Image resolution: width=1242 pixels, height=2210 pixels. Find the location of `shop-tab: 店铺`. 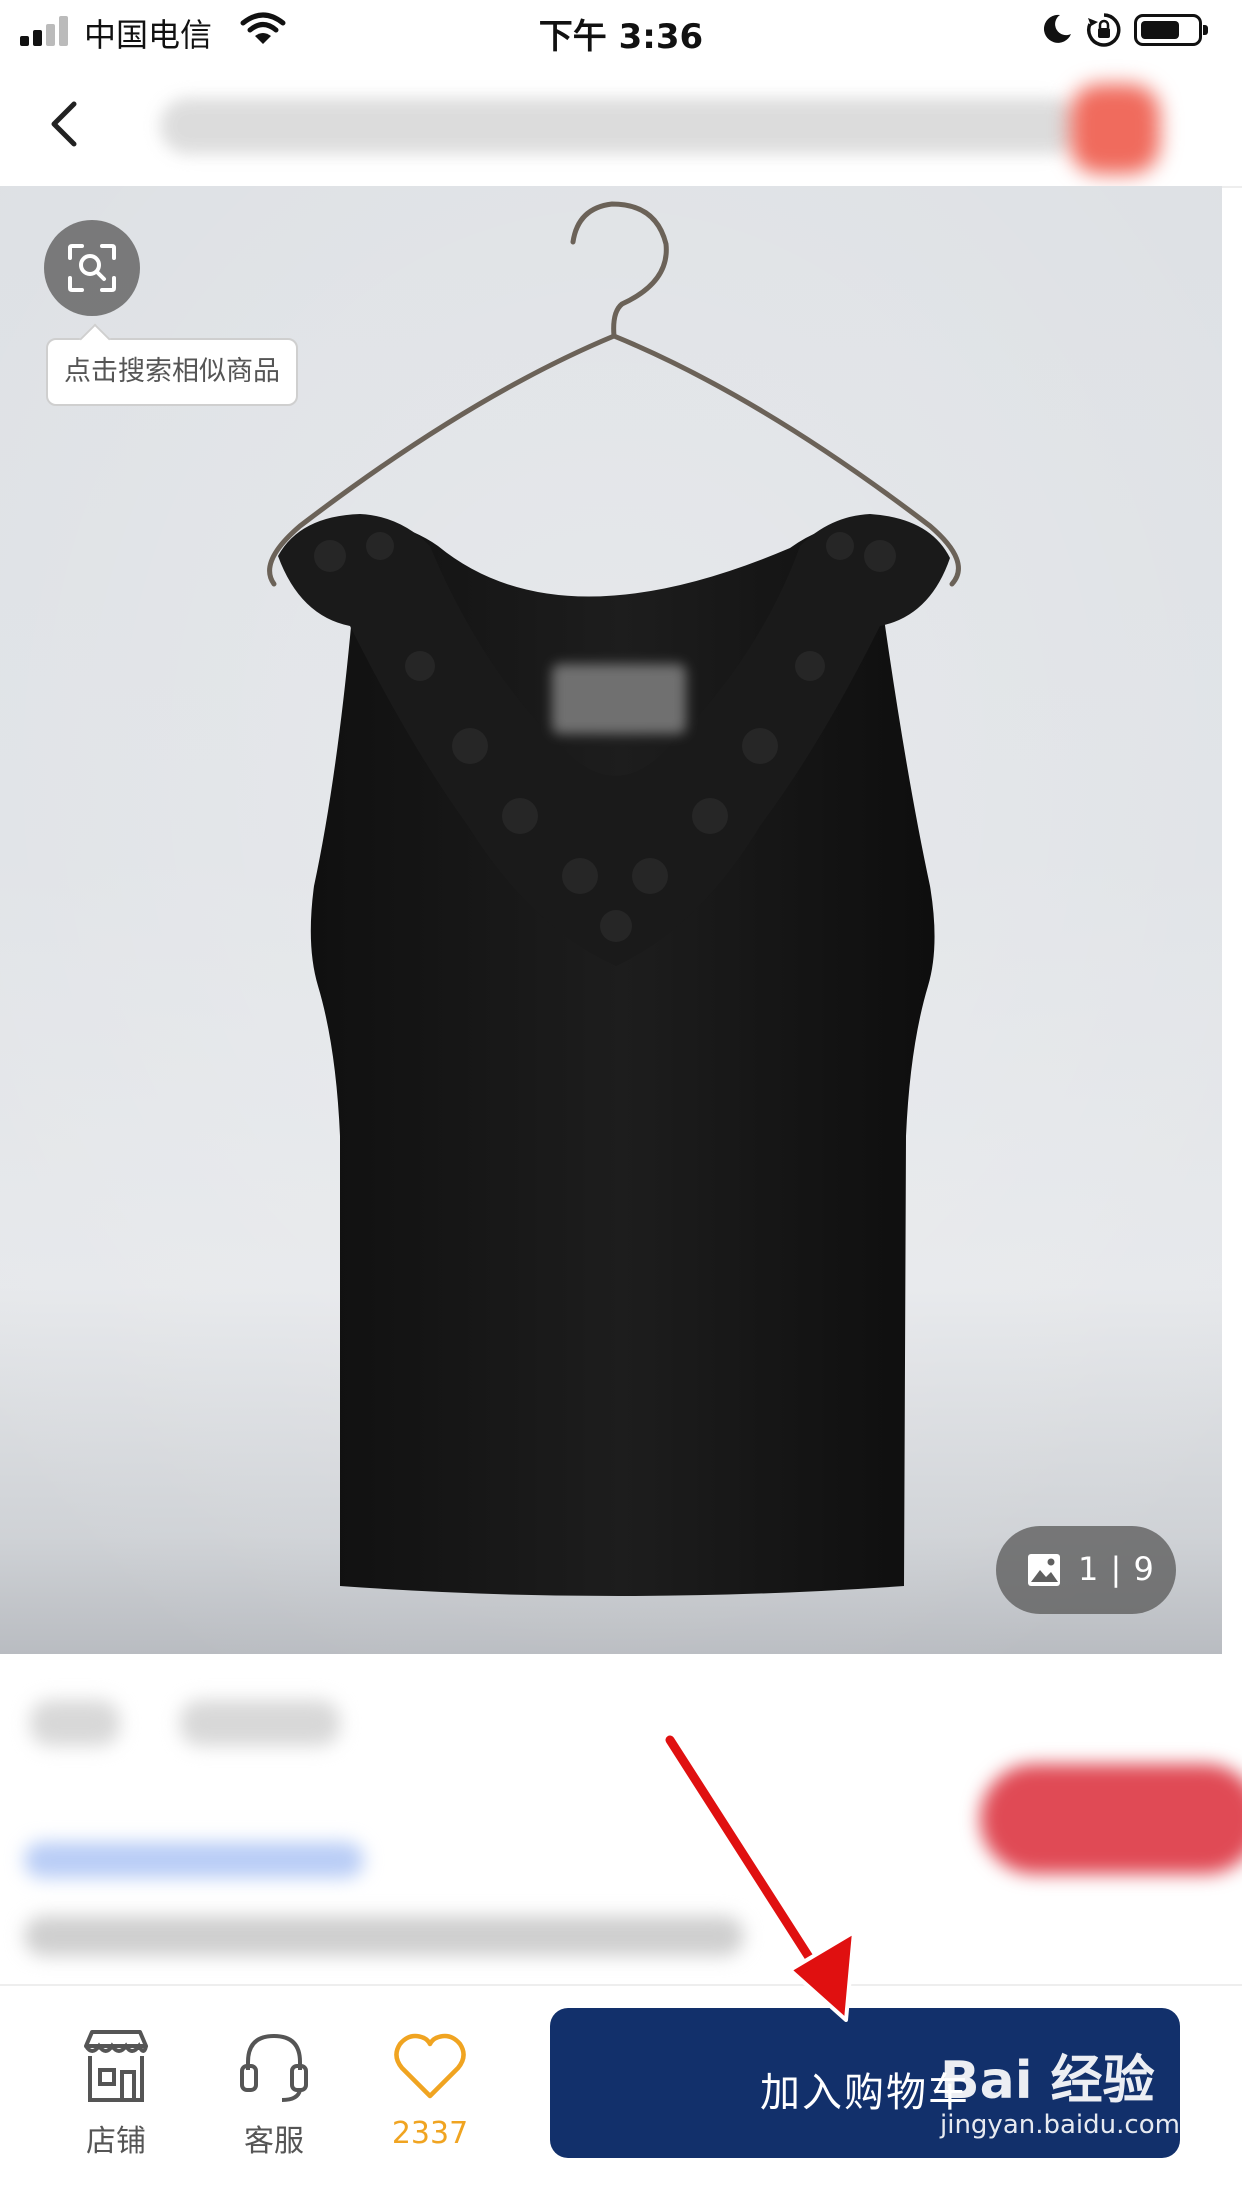

shop-tab: 店铺 is located at coordinates (116, 2101).